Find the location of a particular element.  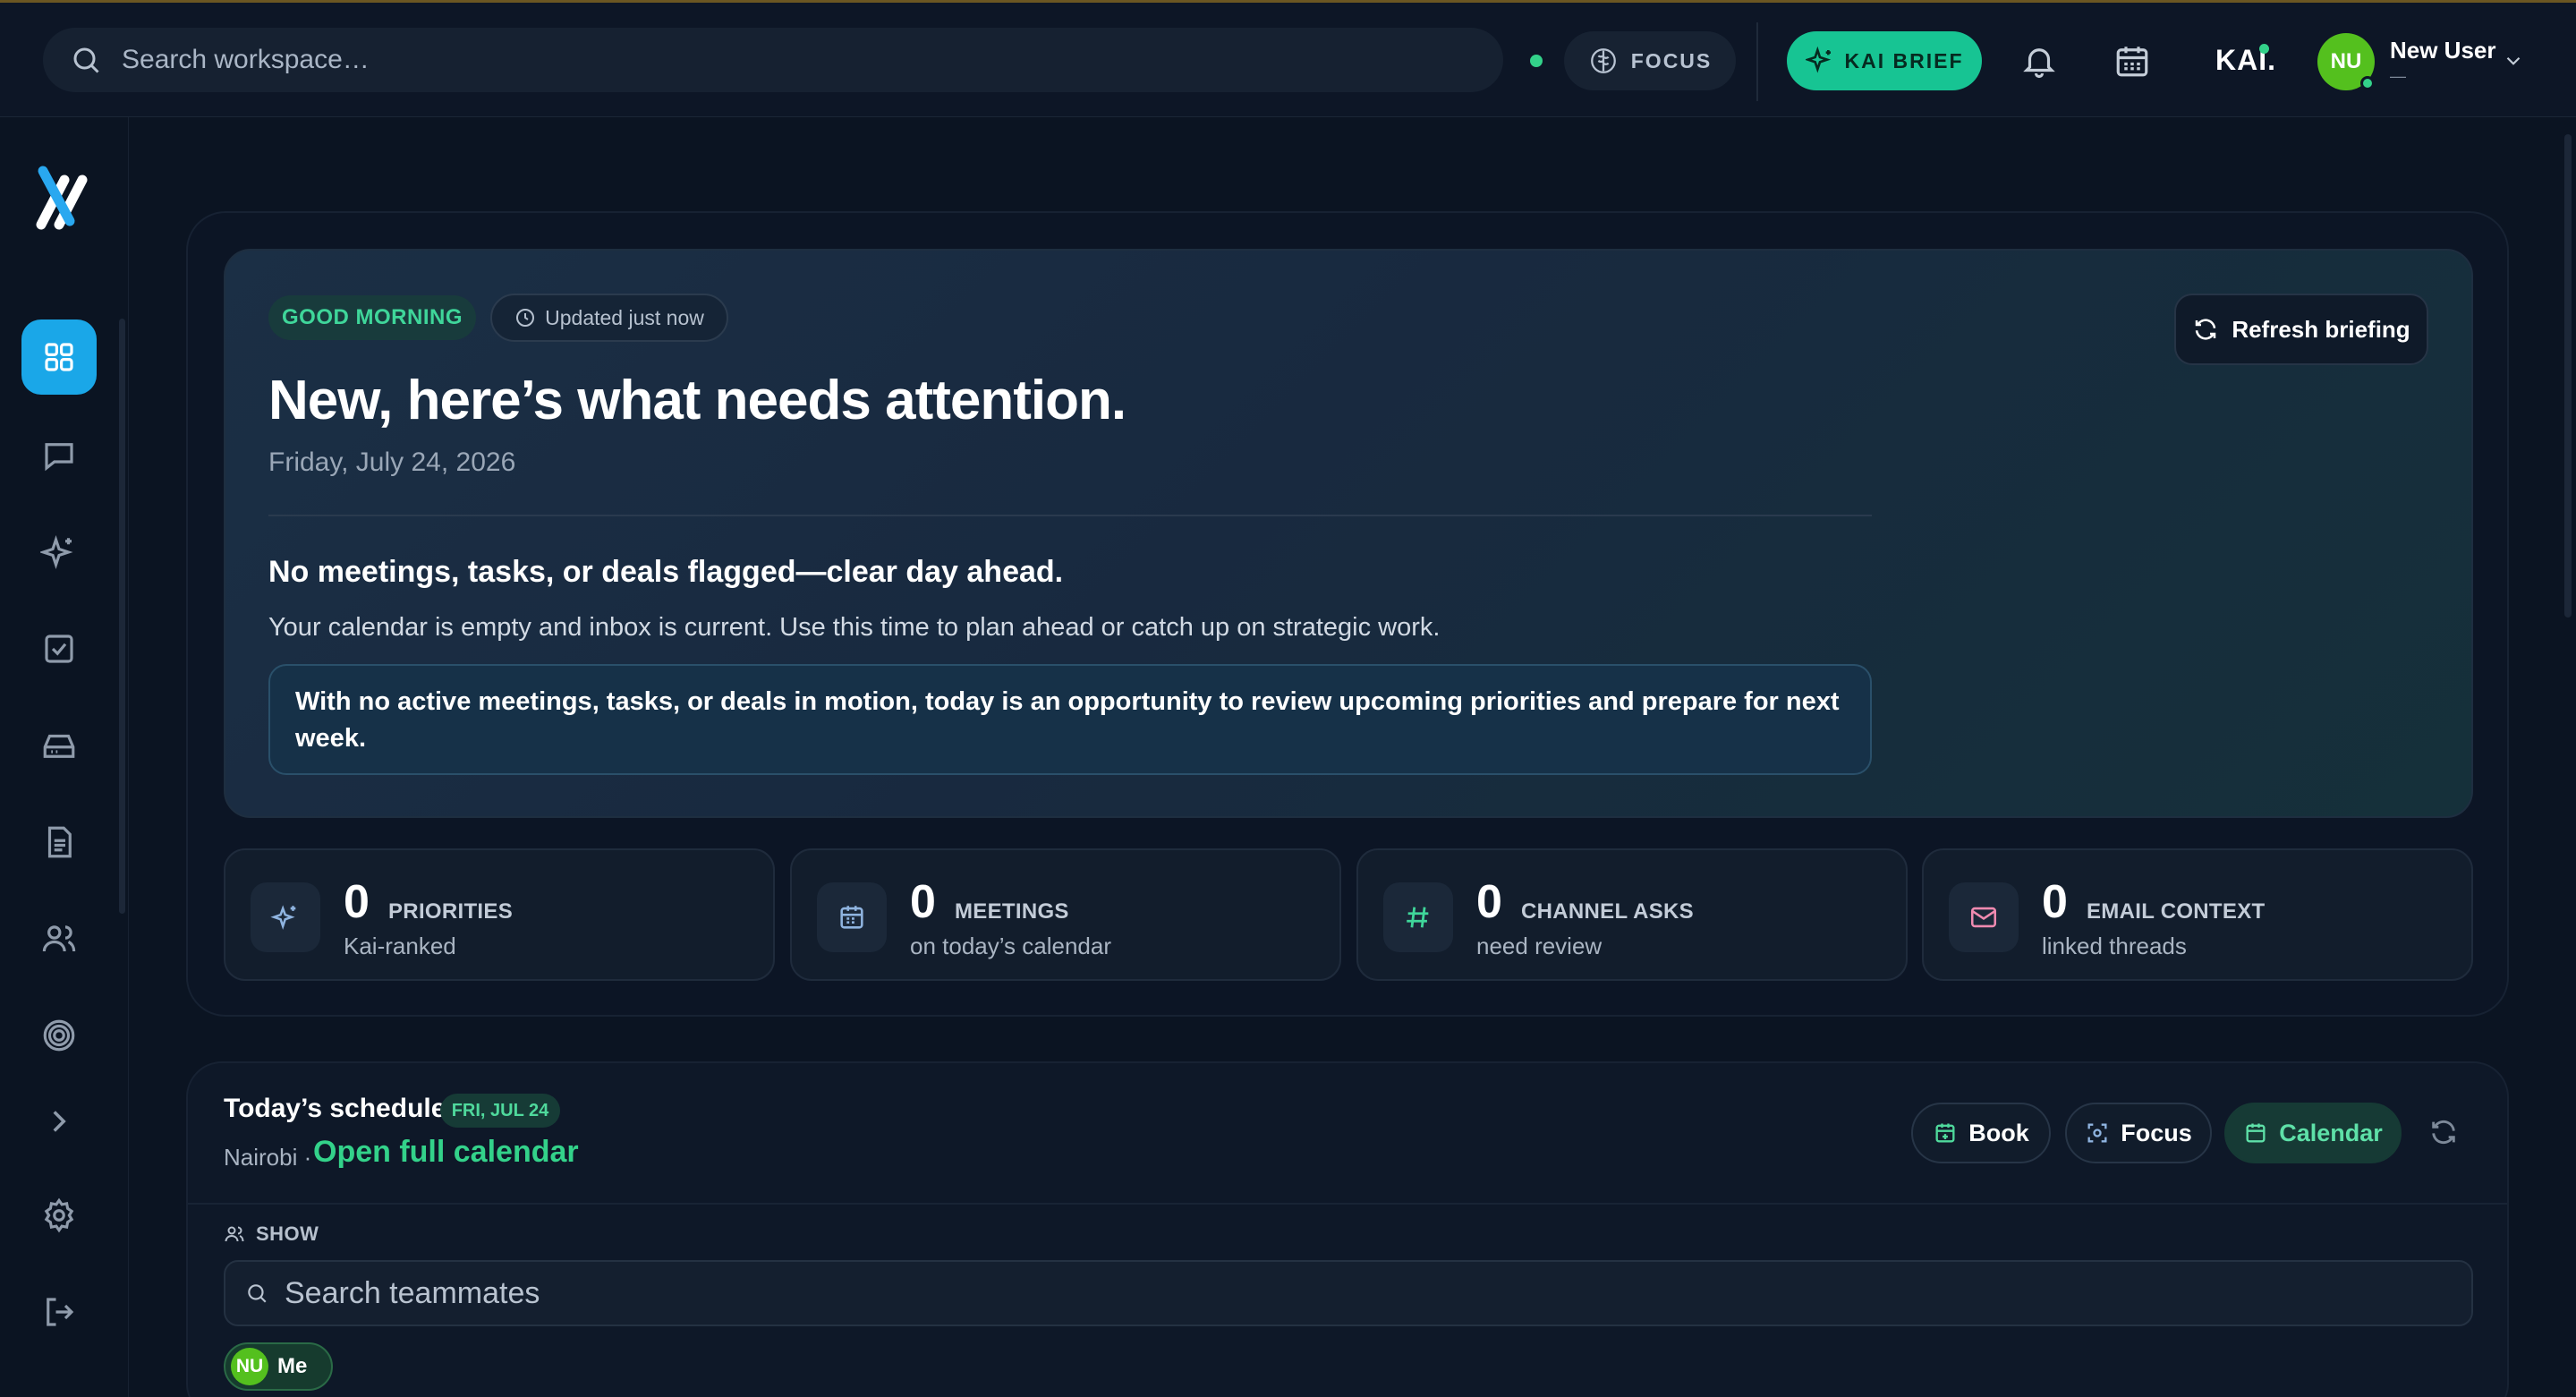

teammate-search-placeholder: Search teammates is located at coordinates (412, 1293).